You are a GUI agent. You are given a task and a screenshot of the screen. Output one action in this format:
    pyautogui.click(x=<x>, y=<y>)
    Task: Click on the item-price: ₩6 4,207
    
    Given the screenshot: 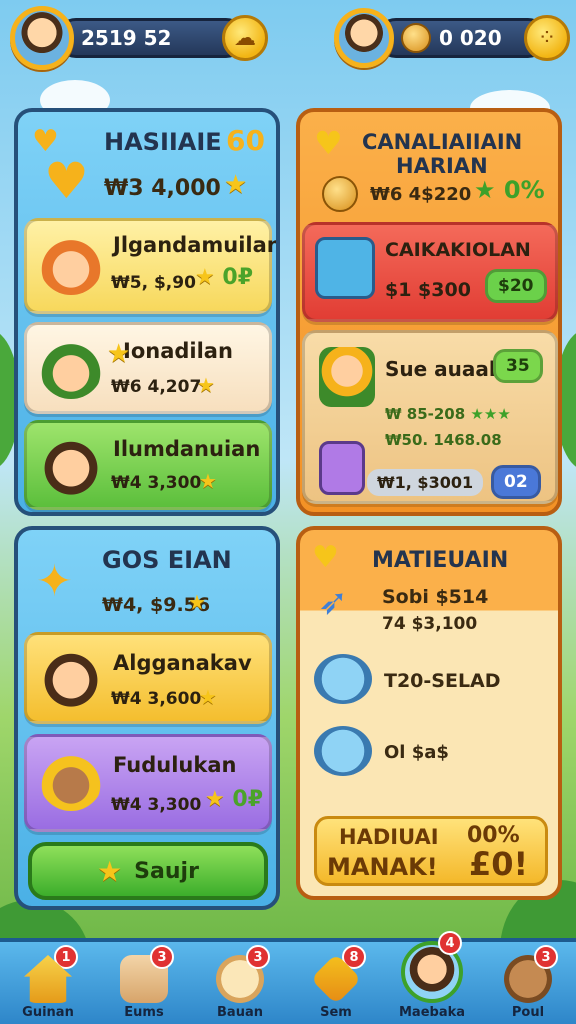 What is the action you would take?
    pyautogui.click(x=156, y=387)
    